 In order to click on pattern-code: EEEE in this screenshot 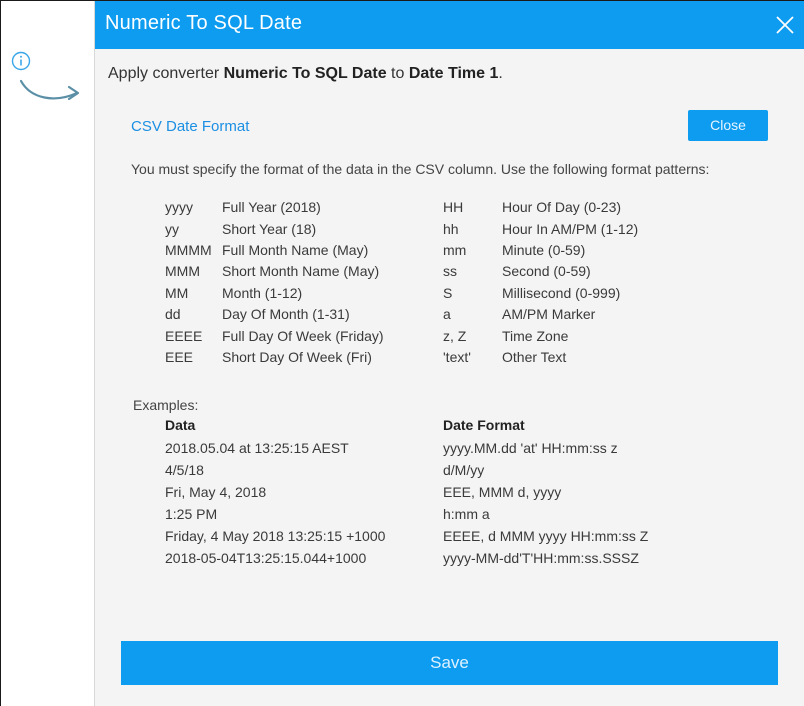, I will do `click(184, 336)`.